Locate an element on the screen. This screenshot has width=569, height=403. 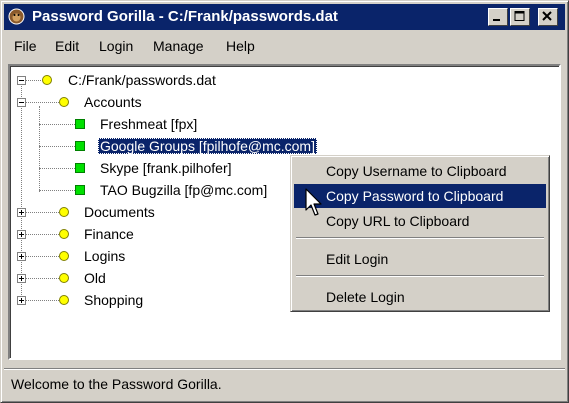
menu-manage: Manage is located at coordinates (178, 46).